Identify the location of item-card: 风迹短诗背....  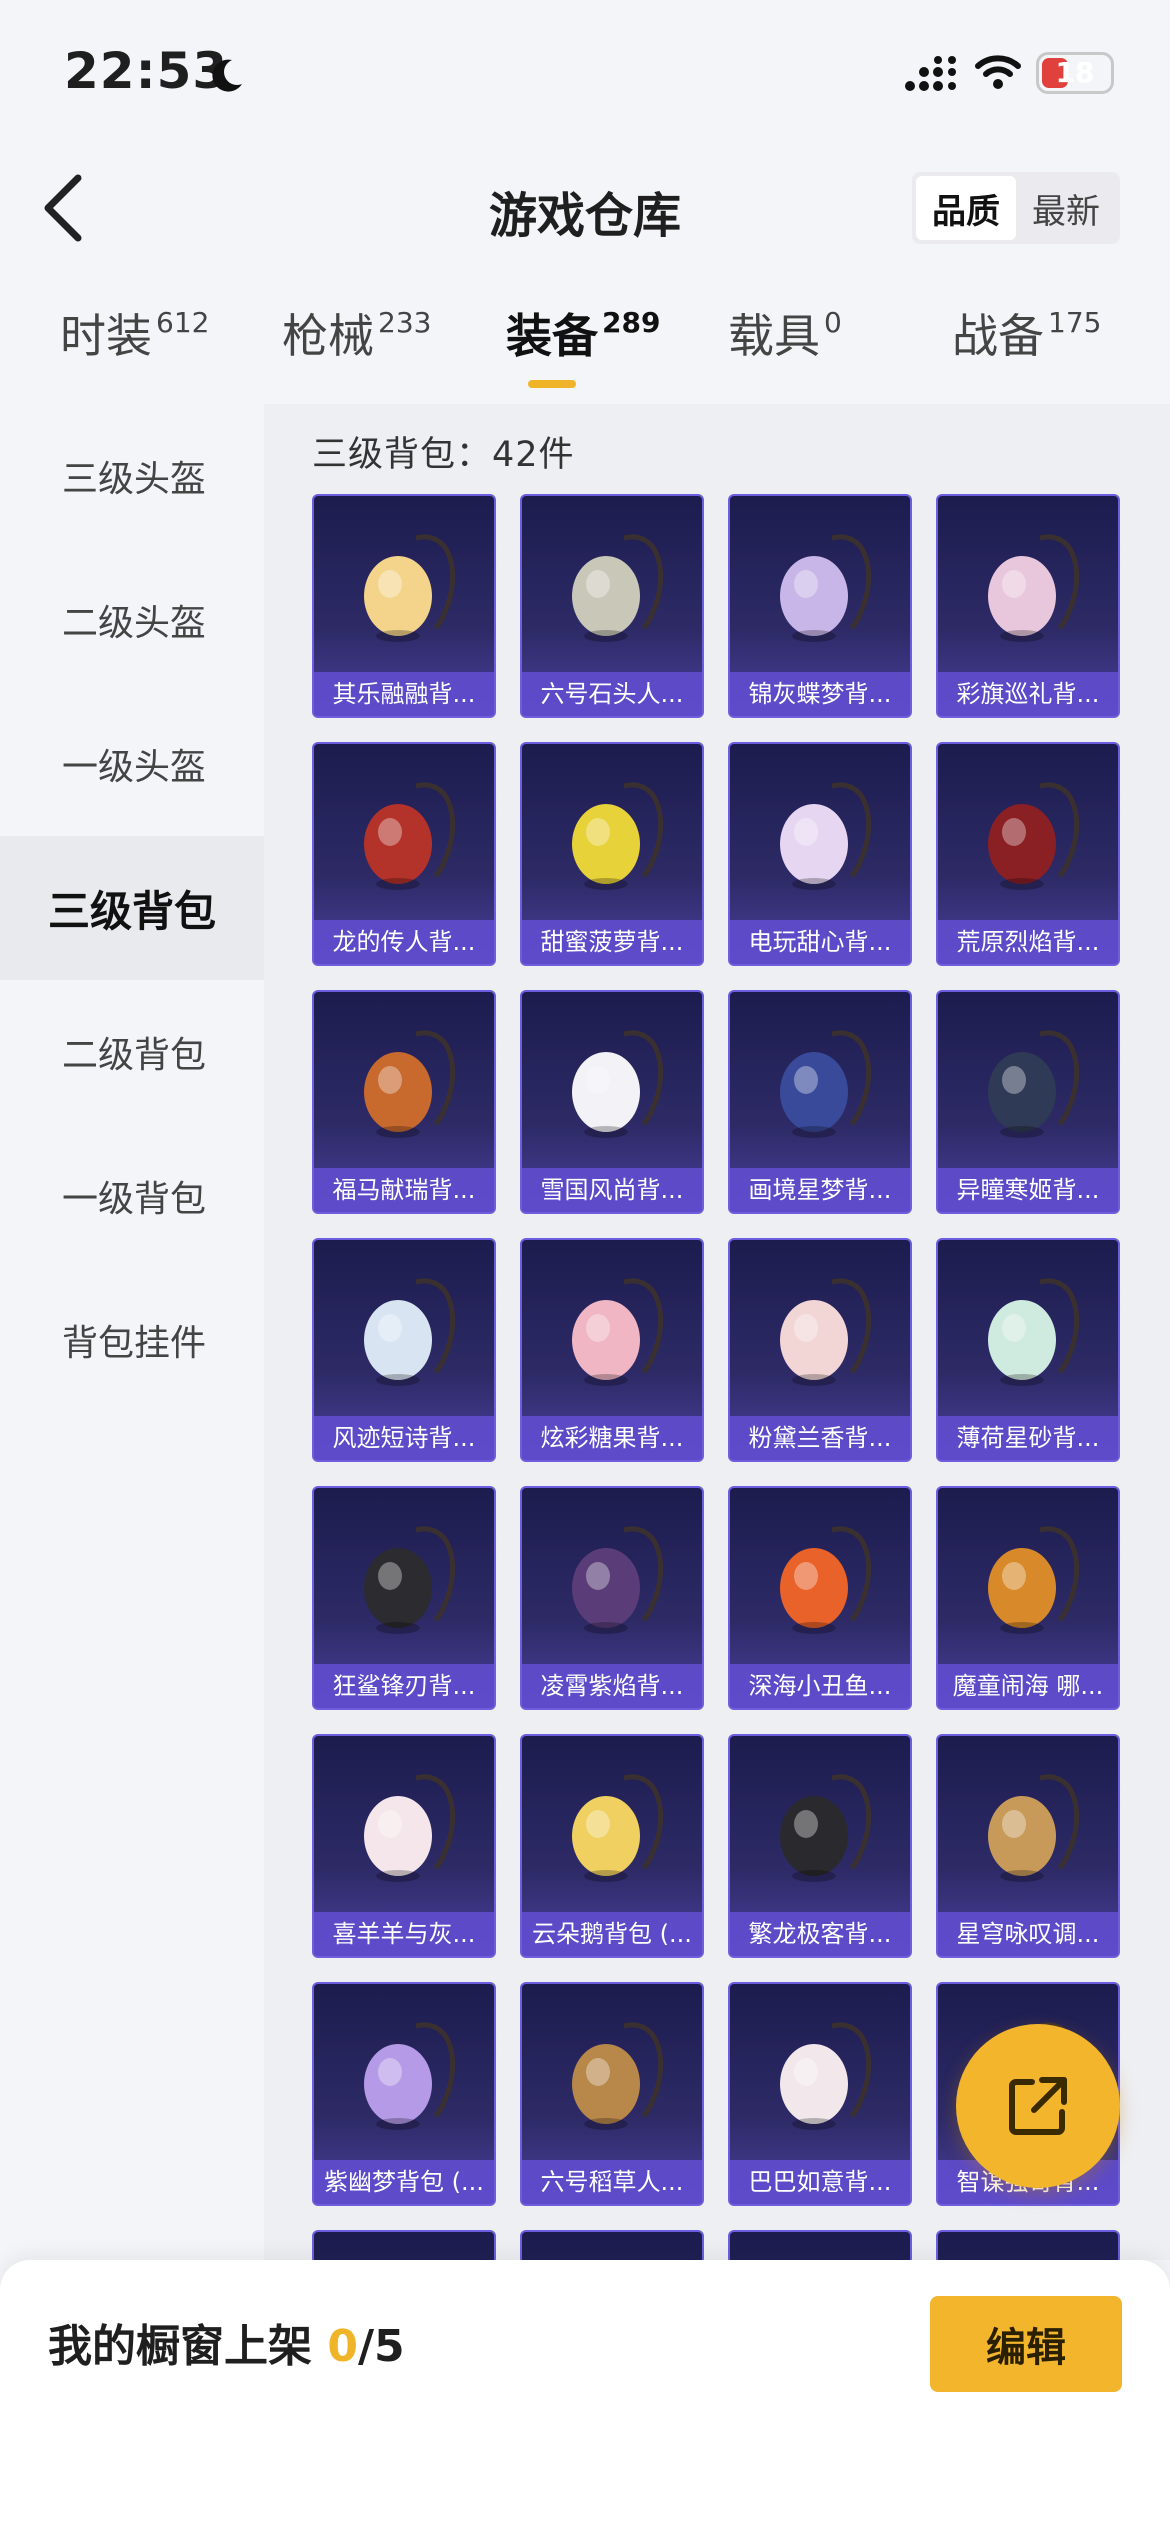
(404, 1350).